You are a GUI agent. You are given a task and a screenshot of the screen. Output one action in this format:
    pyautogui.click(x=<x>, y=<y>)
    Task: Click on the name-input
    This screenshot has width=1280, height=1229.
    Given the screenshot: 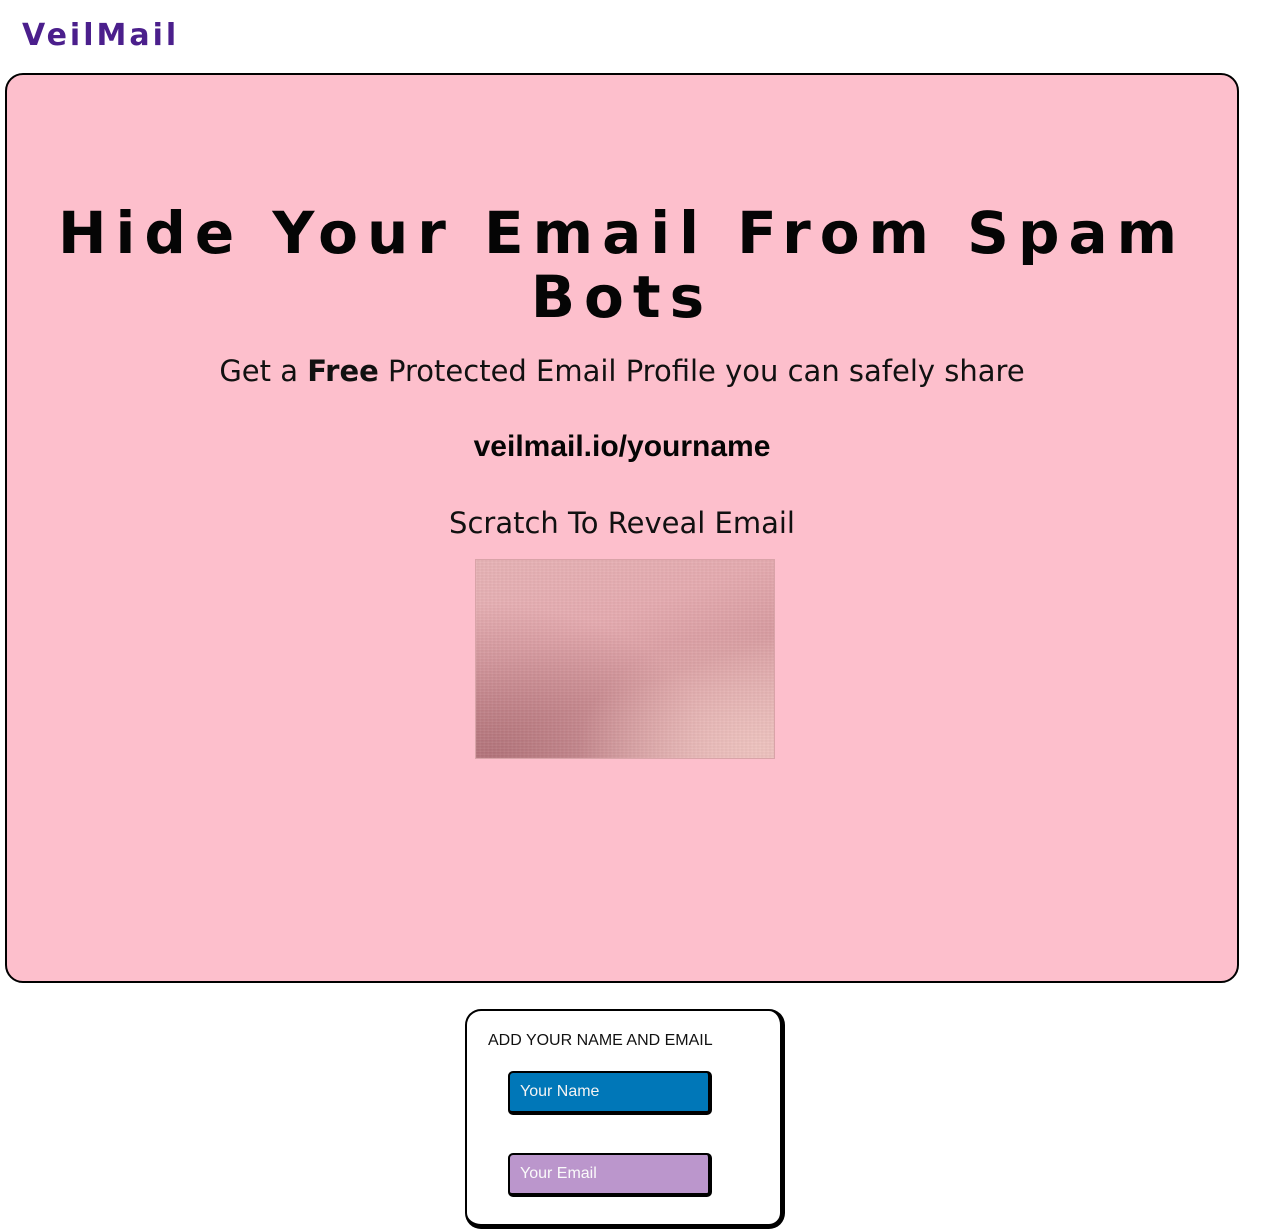 What is the action you would take?
    pyautogui.click(x=610, y=1093)
    